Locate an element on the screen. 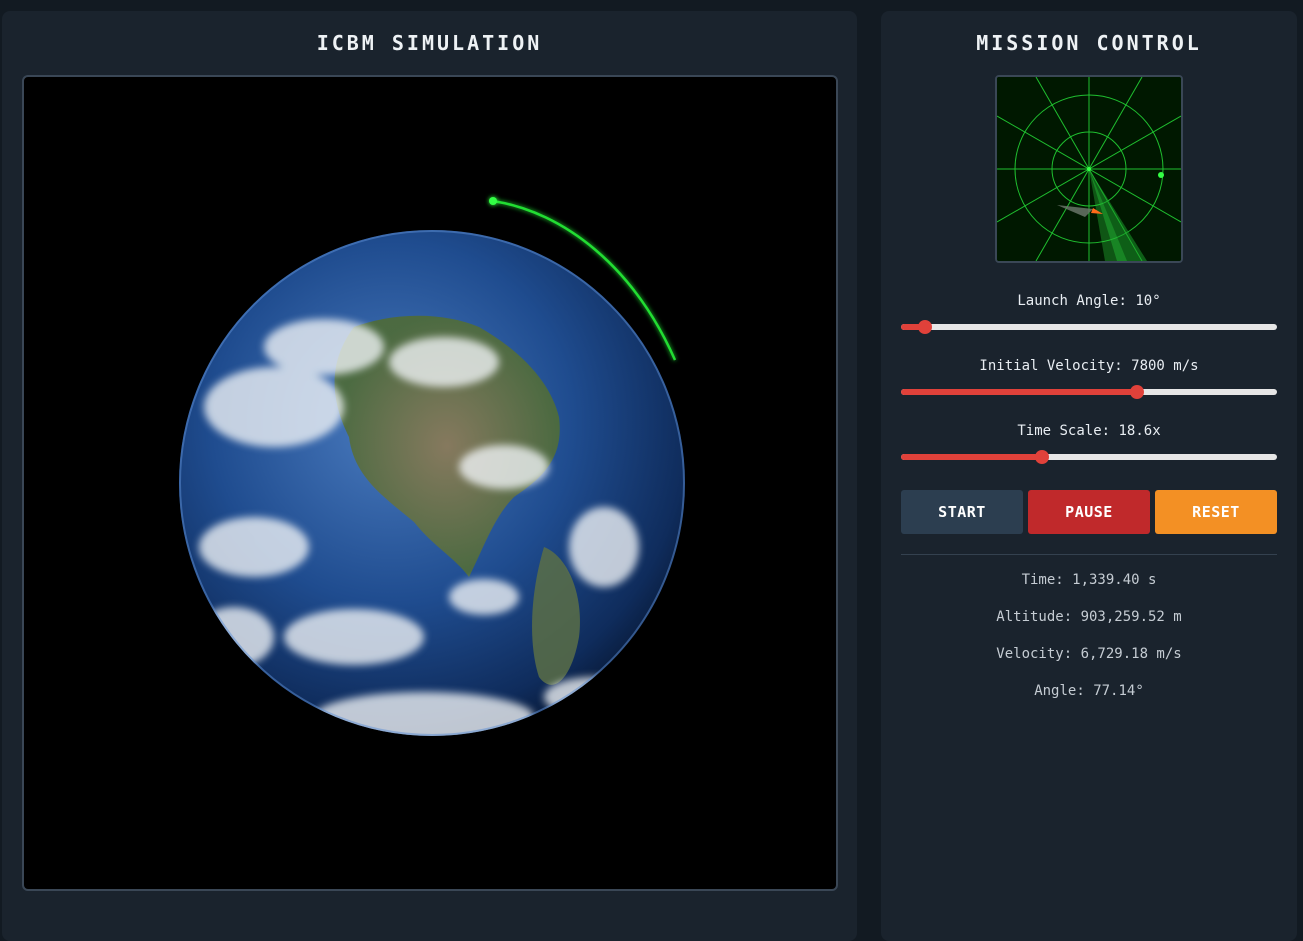 This screenshot has height=941, width=1303. launch-angle-control: Launch Angle: 10° is located at coordinates (1089, 313).